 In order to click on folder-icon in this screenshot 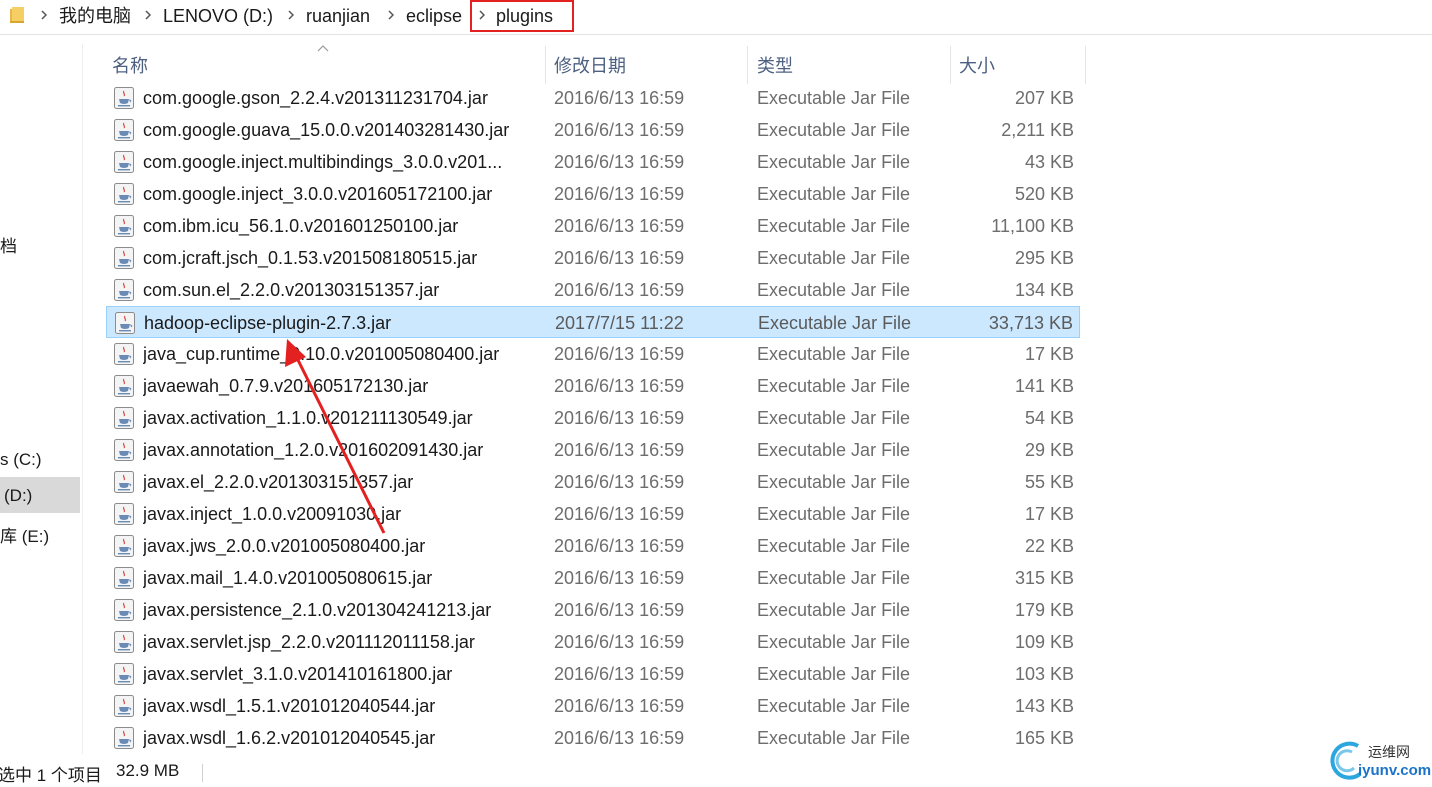, I will do `click(17, 15)`.